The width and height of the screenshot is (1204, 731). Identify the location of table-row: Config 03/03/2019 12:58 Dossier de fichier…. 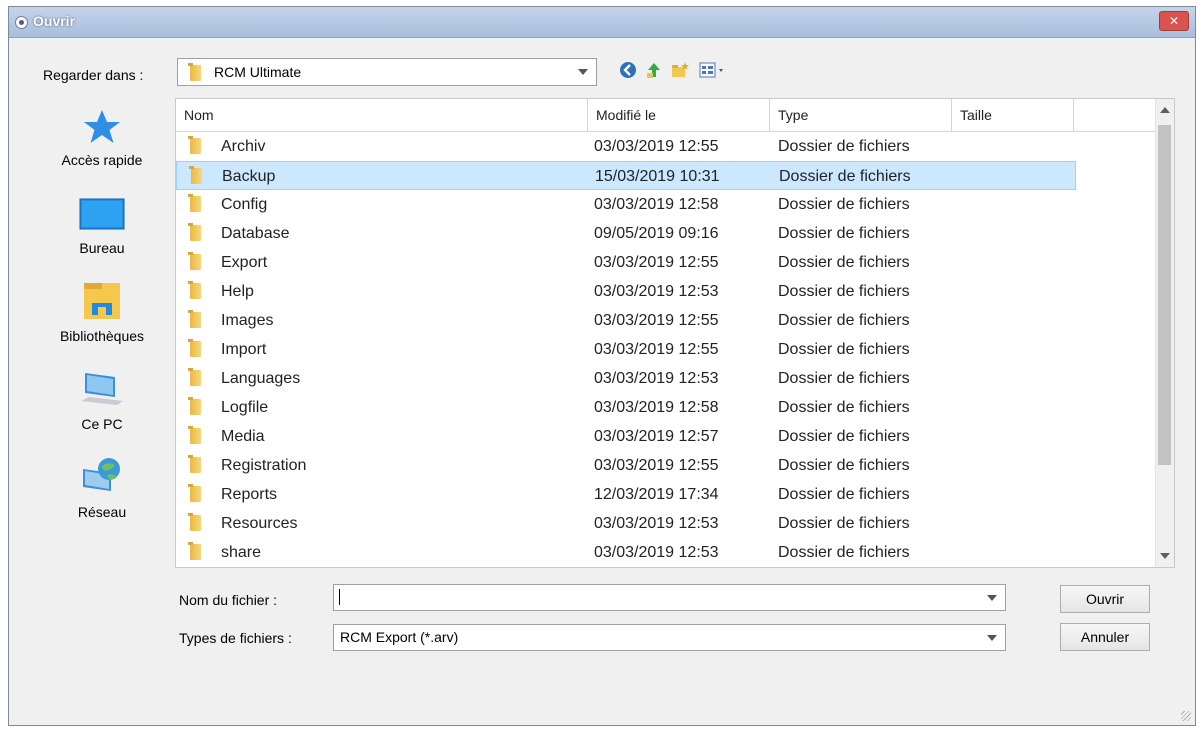
(626, 204).